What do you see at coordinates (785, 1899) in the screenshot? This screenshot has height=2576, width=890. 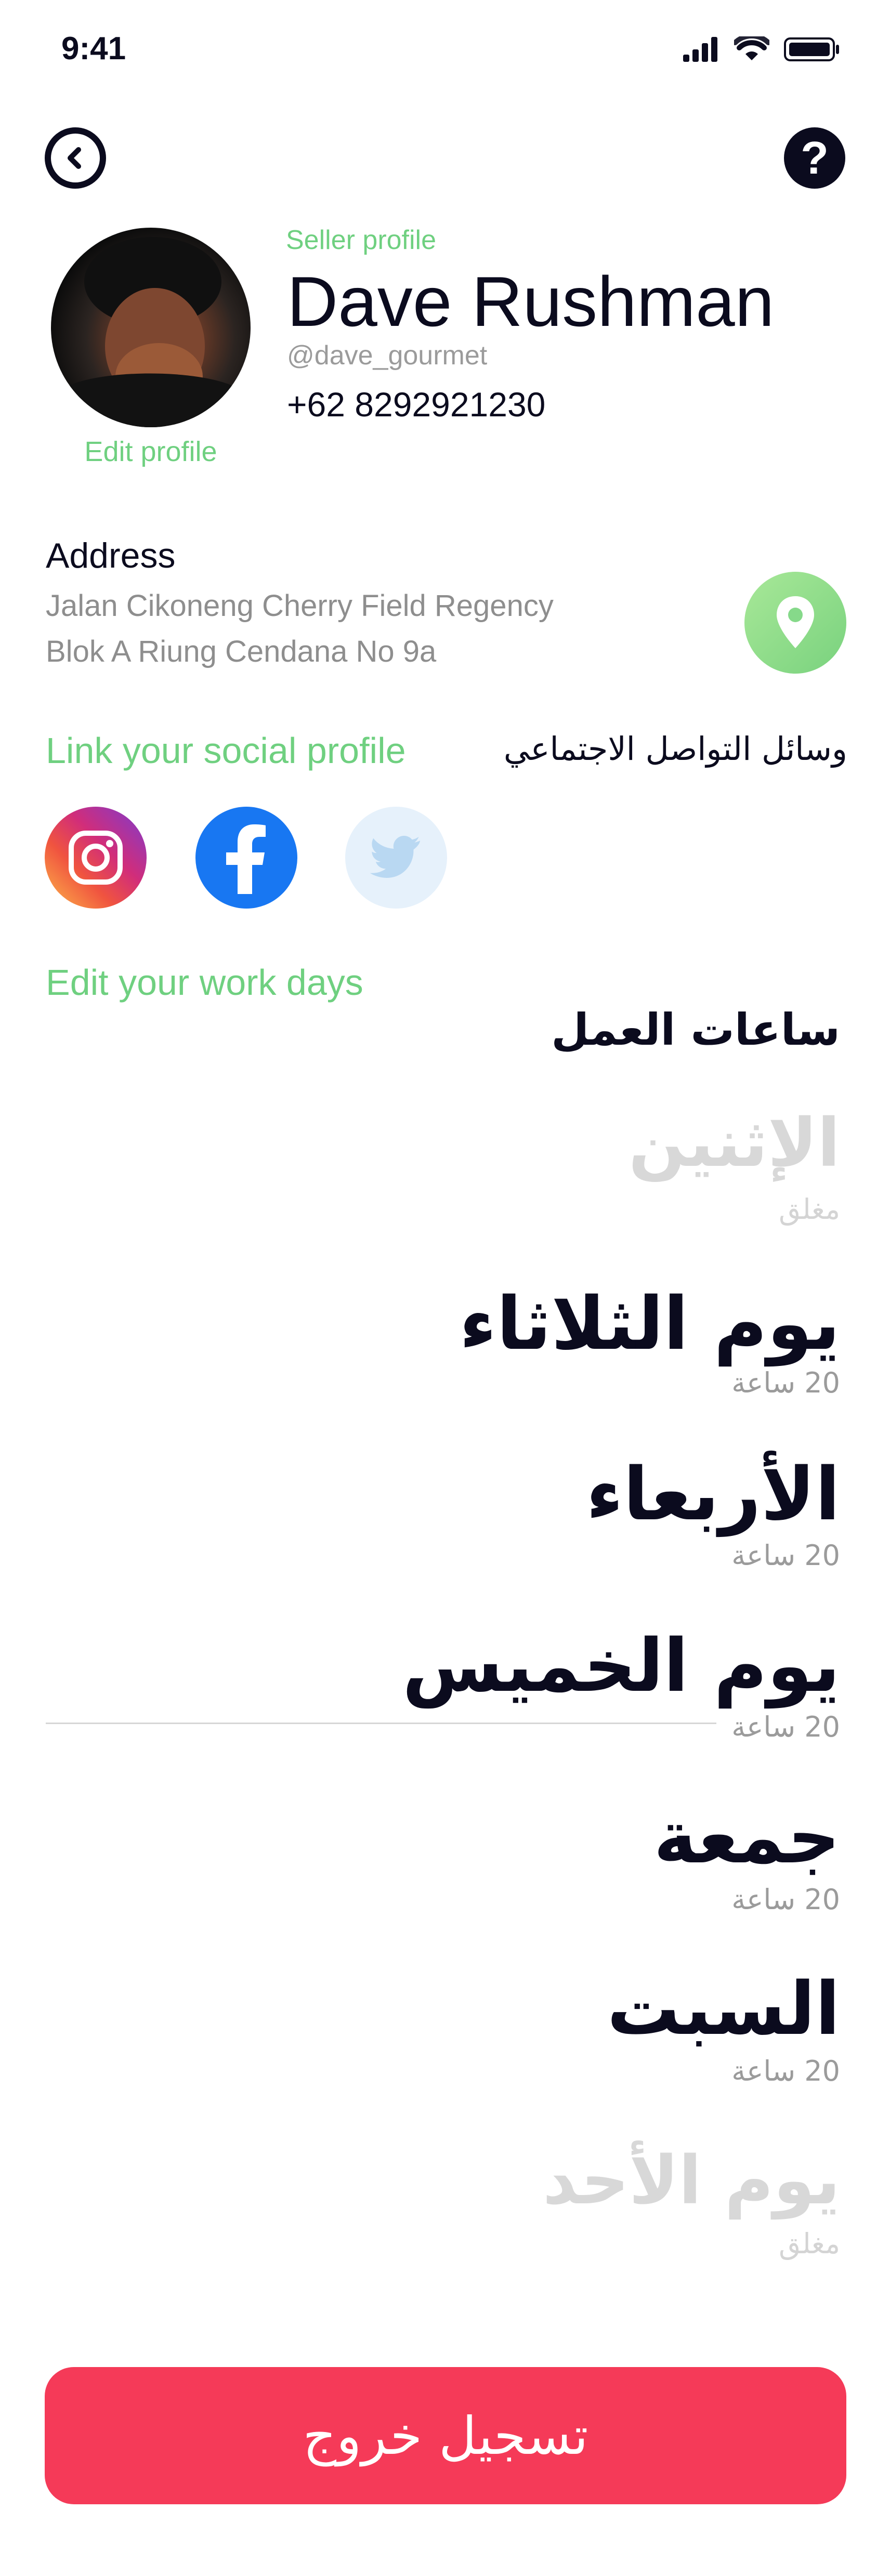 I see `day-hours-friday: 20 ساعة` at bounding box center [785, 1899].